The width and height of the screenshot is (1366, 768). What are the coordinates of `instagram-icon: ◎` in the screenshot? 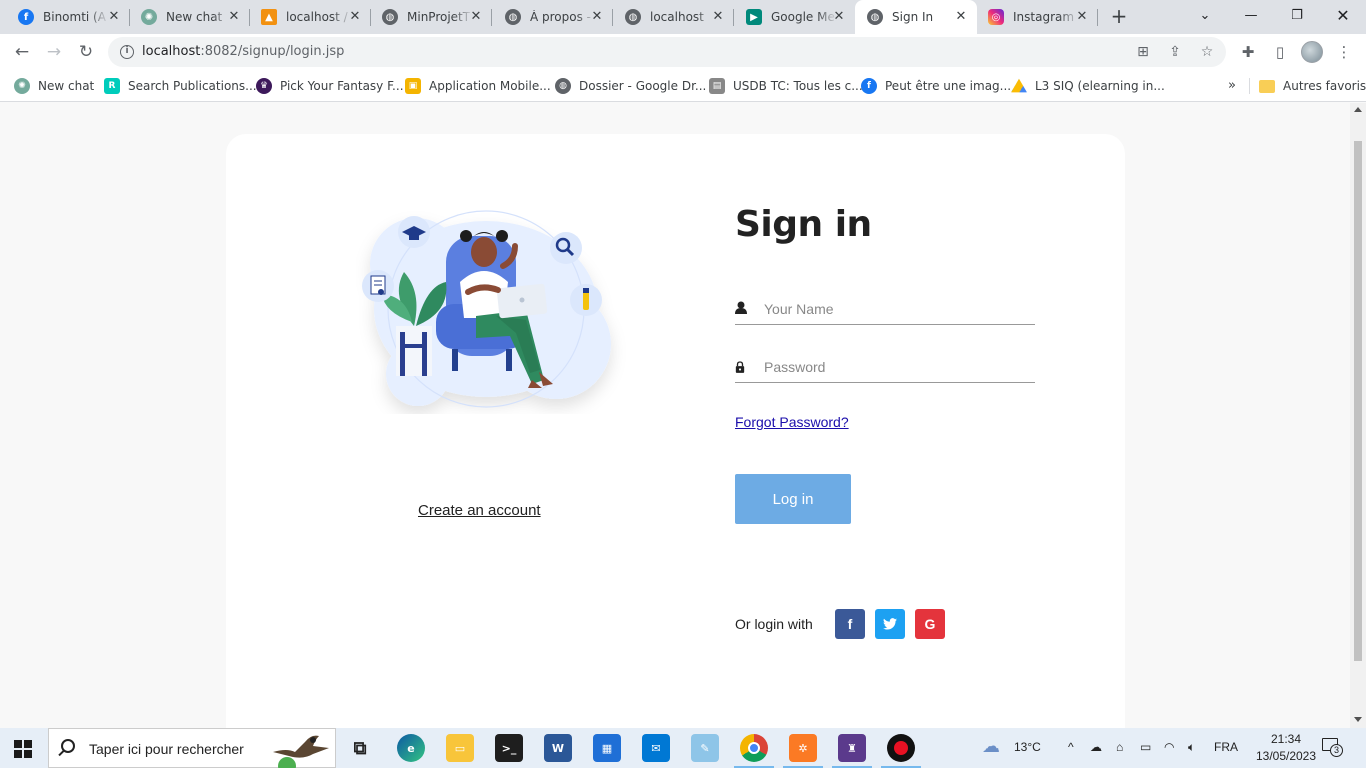 It's located at (996, 17).